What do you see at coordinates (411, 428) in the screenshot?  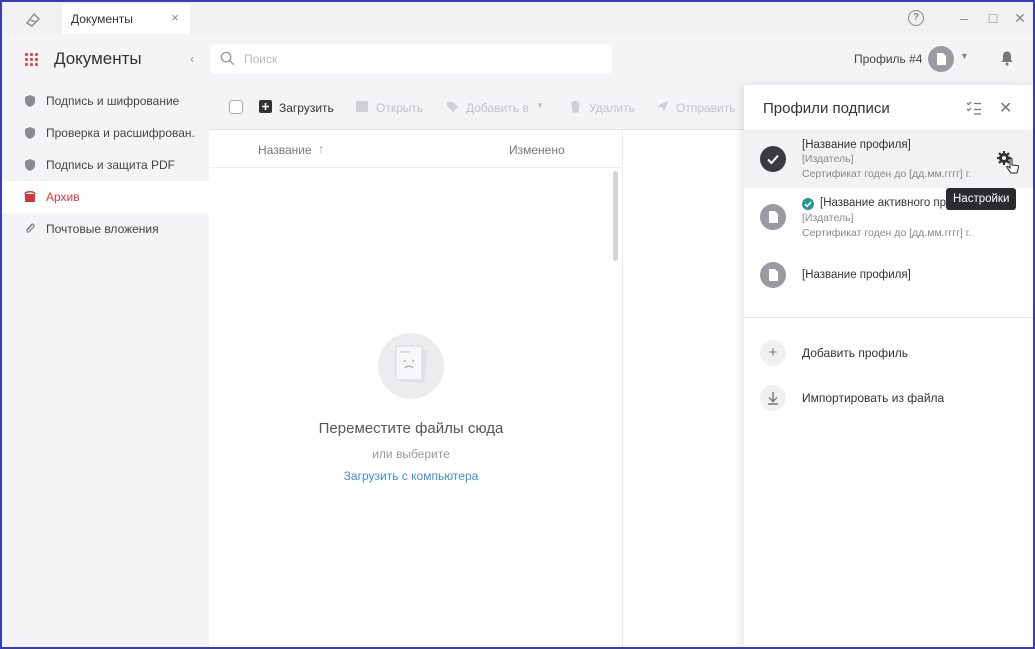 I see `empty-state-title: Переместите файлы сюда` at bounding box center [411, 428].